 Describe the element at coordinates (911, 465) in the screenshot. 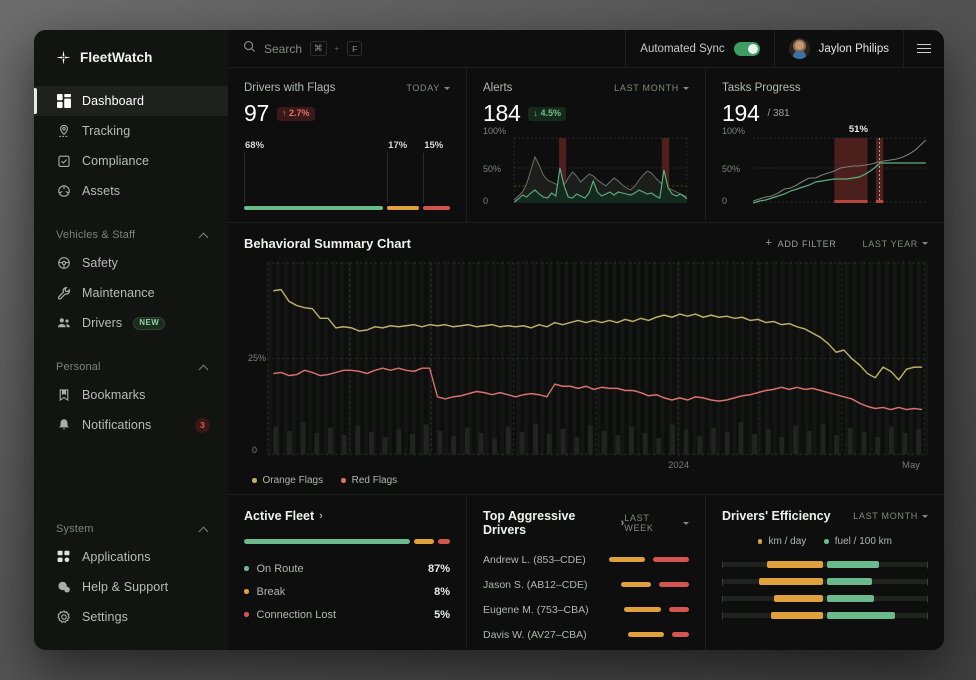

I see `x-axis-tick: May` at that location.